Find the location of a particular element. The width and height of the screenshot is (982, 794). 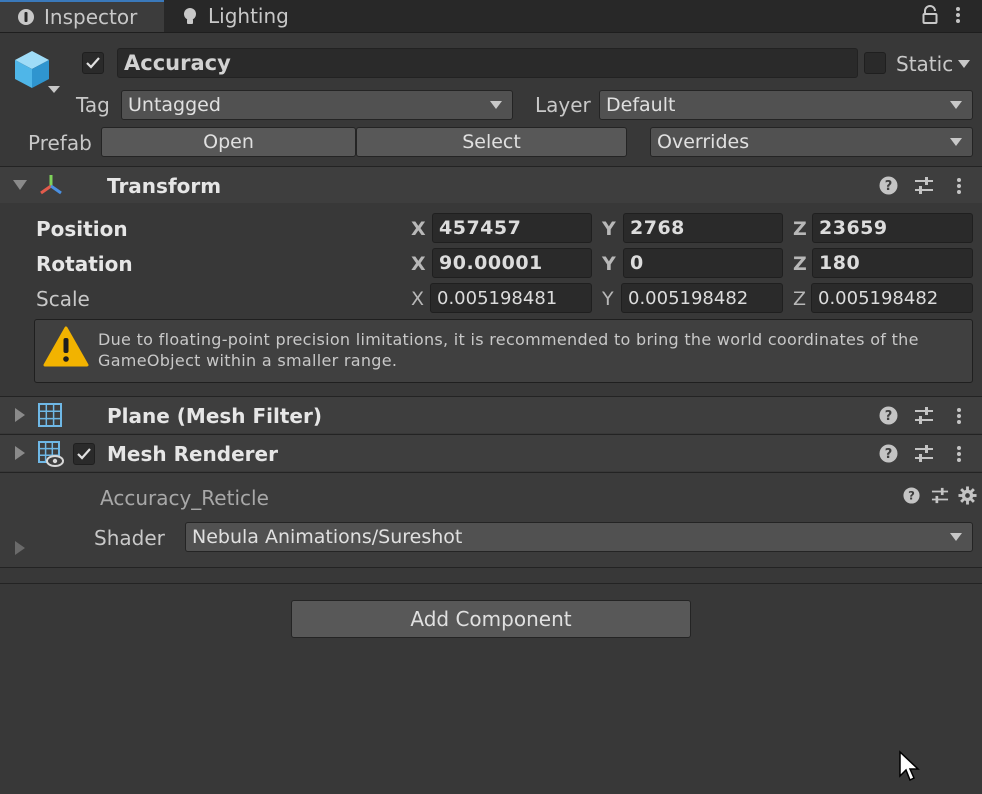

scale-y-field: 0.005198482 is located at coordinates (702, 298).